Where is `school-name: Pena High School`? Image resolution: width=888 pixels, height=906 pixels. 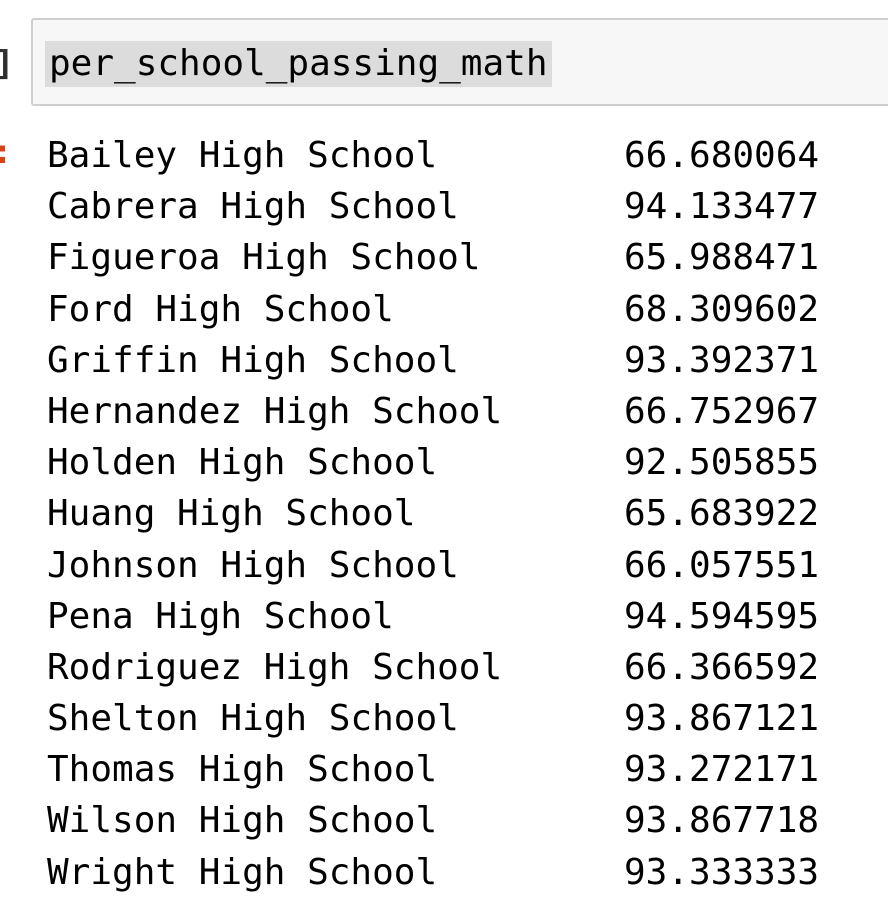 school-name: Pena High School is located at coordinates (220, 616).